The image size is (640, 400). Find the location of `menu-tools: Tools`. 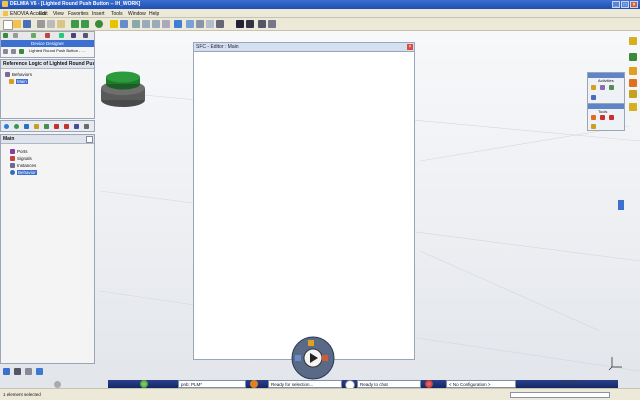

menu-tools: Tools is located at coordinates (117, 14).